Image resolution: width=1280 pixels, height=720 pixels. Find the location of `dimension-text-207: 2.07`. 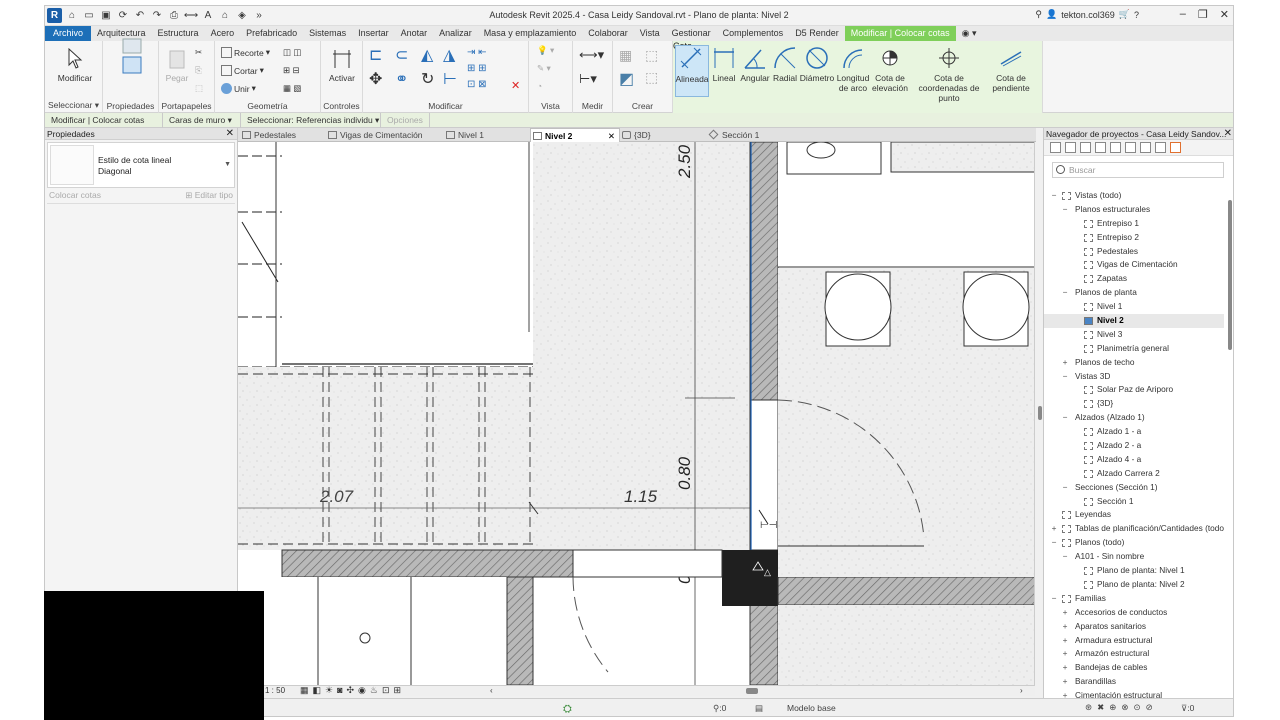

dimension-text-207: 2.07 is located at coordinates (336, 496).